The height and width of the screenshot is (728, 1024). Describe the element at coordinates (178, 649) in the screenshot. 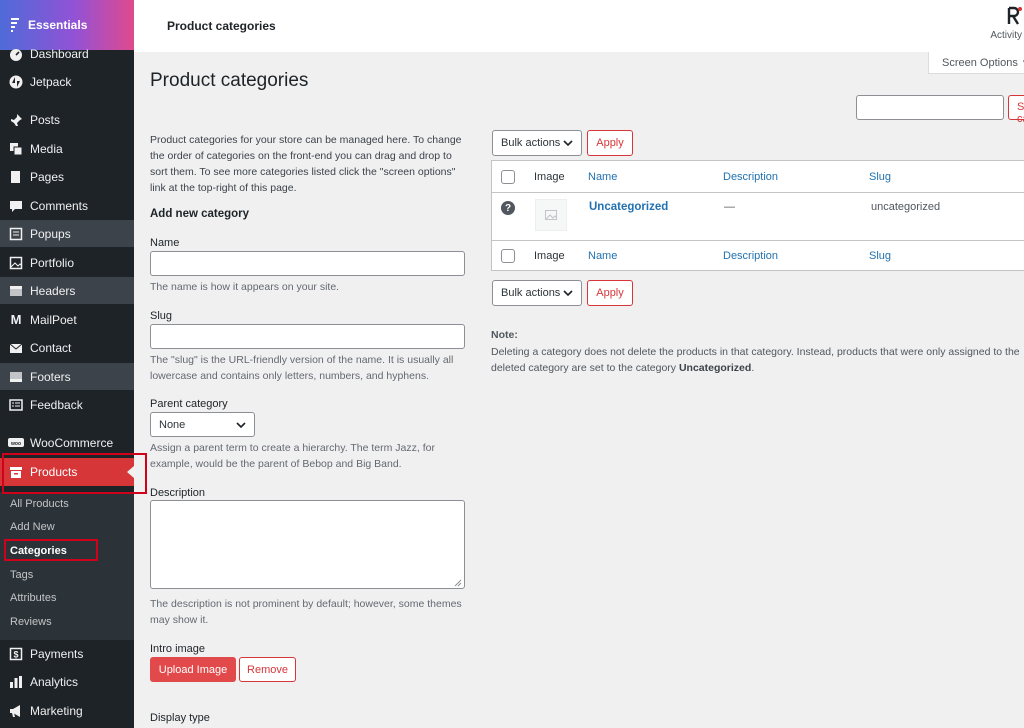

I see `intro-image-label: Intro image` at that location.